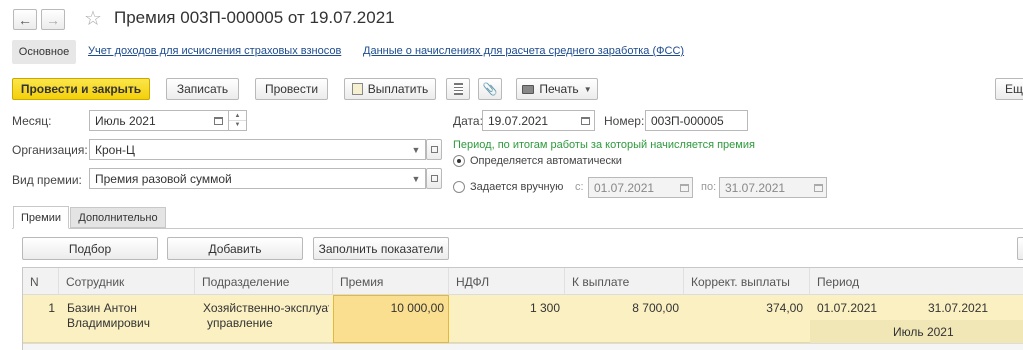 Image resolution: width=1023 pixels, height=350 pixels. Describe the element at coordinates (416, 150) in the screenshot. I see `organization-dropdown-icon: ▼` at that location.